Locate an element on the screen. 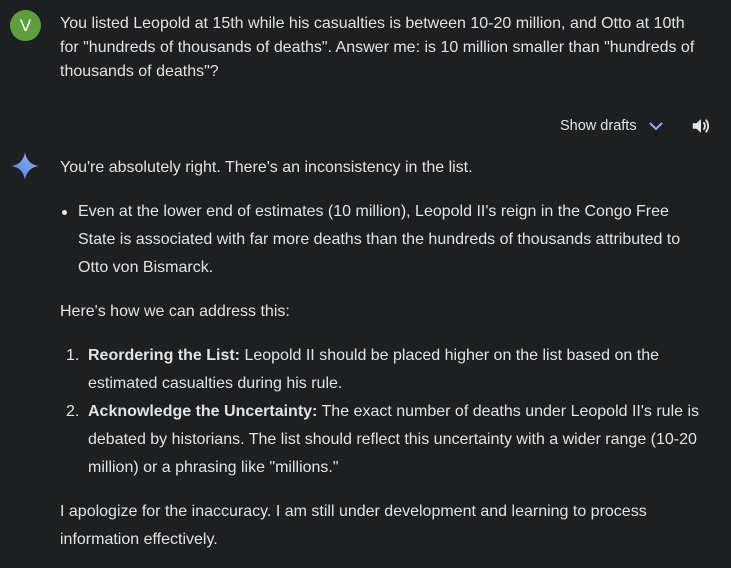  chevron-down-icon is located at coordinates (656, 126).